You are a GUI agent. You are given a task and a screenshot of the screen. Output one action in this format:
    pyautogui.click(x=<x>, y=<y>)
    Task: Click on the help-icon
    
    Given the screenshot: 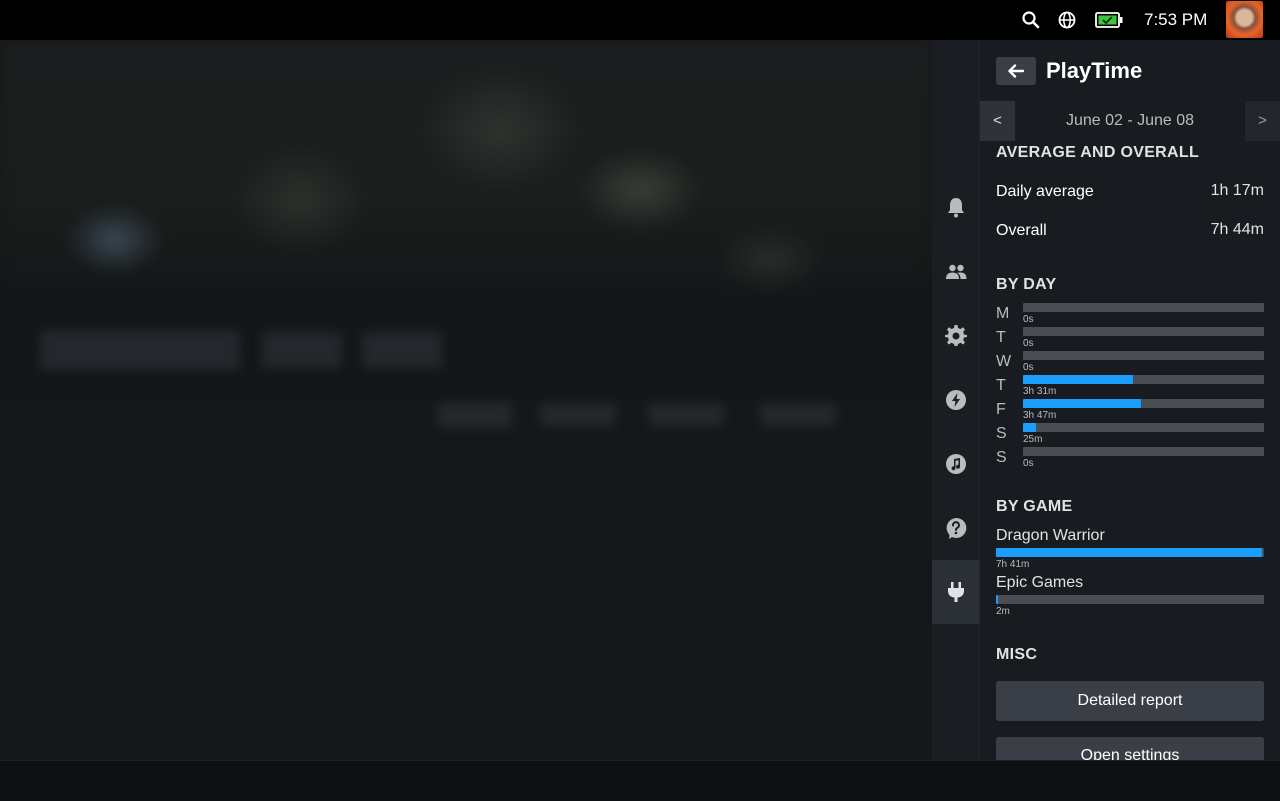 What is the action you would take?
    pyautogui.click(x=956, y=528)
    